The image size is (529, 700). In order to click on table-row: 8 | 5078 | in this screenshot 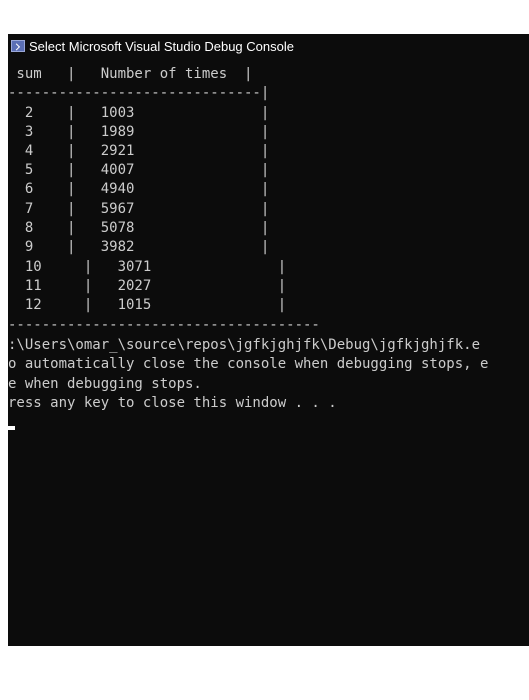, I will do `click(139, 228)`.